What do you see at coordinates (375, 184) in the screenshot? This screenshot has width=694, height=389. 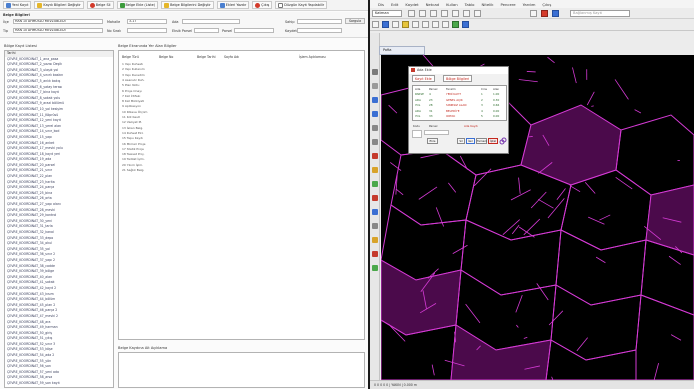 I see `point-icon` at bounding box center [375, 184].